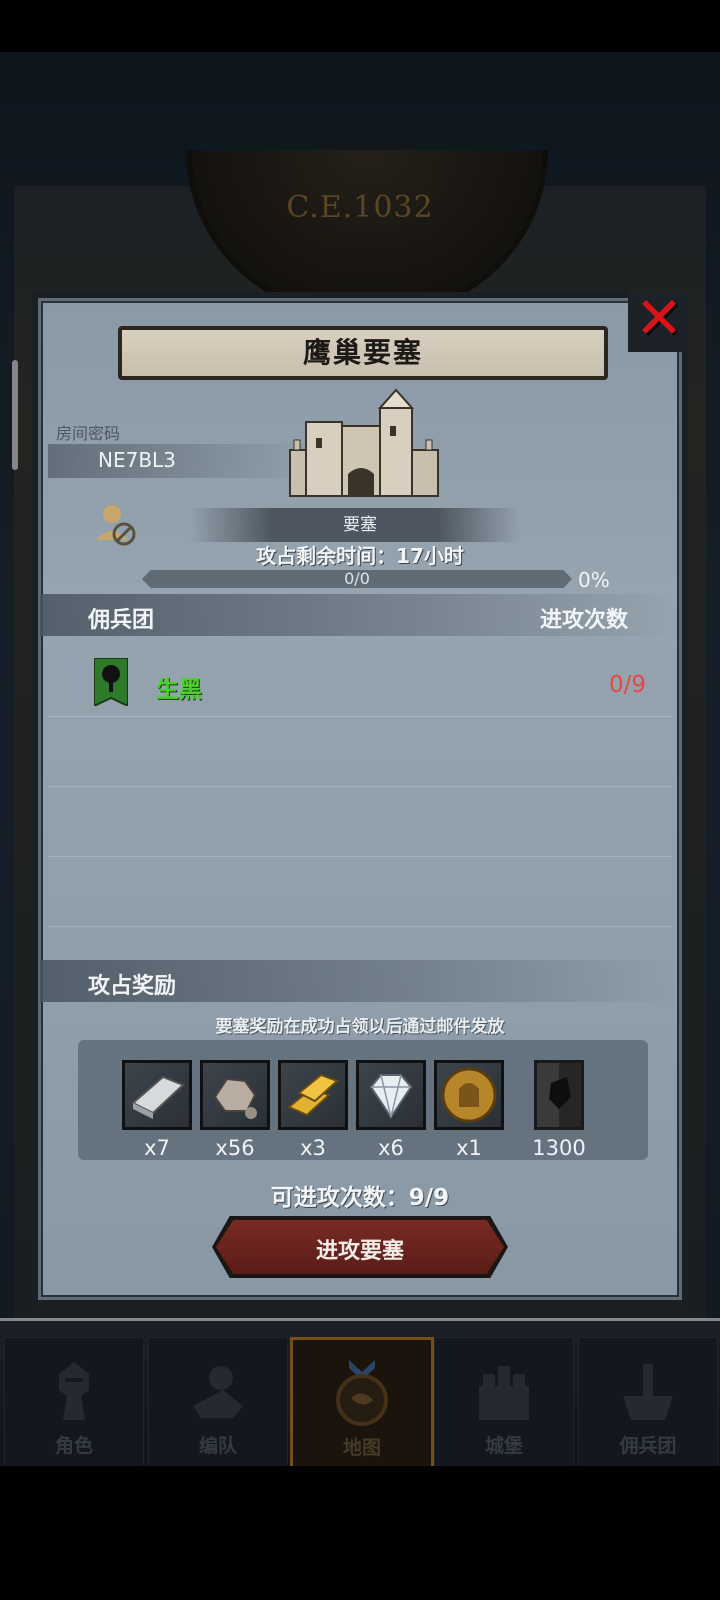 The height and width of the screenshot is (1600, 720). What do you see at coordinates (360, 1533) in the screenshot?
I see `navigation-bar` at bounding box center [360, 1533].